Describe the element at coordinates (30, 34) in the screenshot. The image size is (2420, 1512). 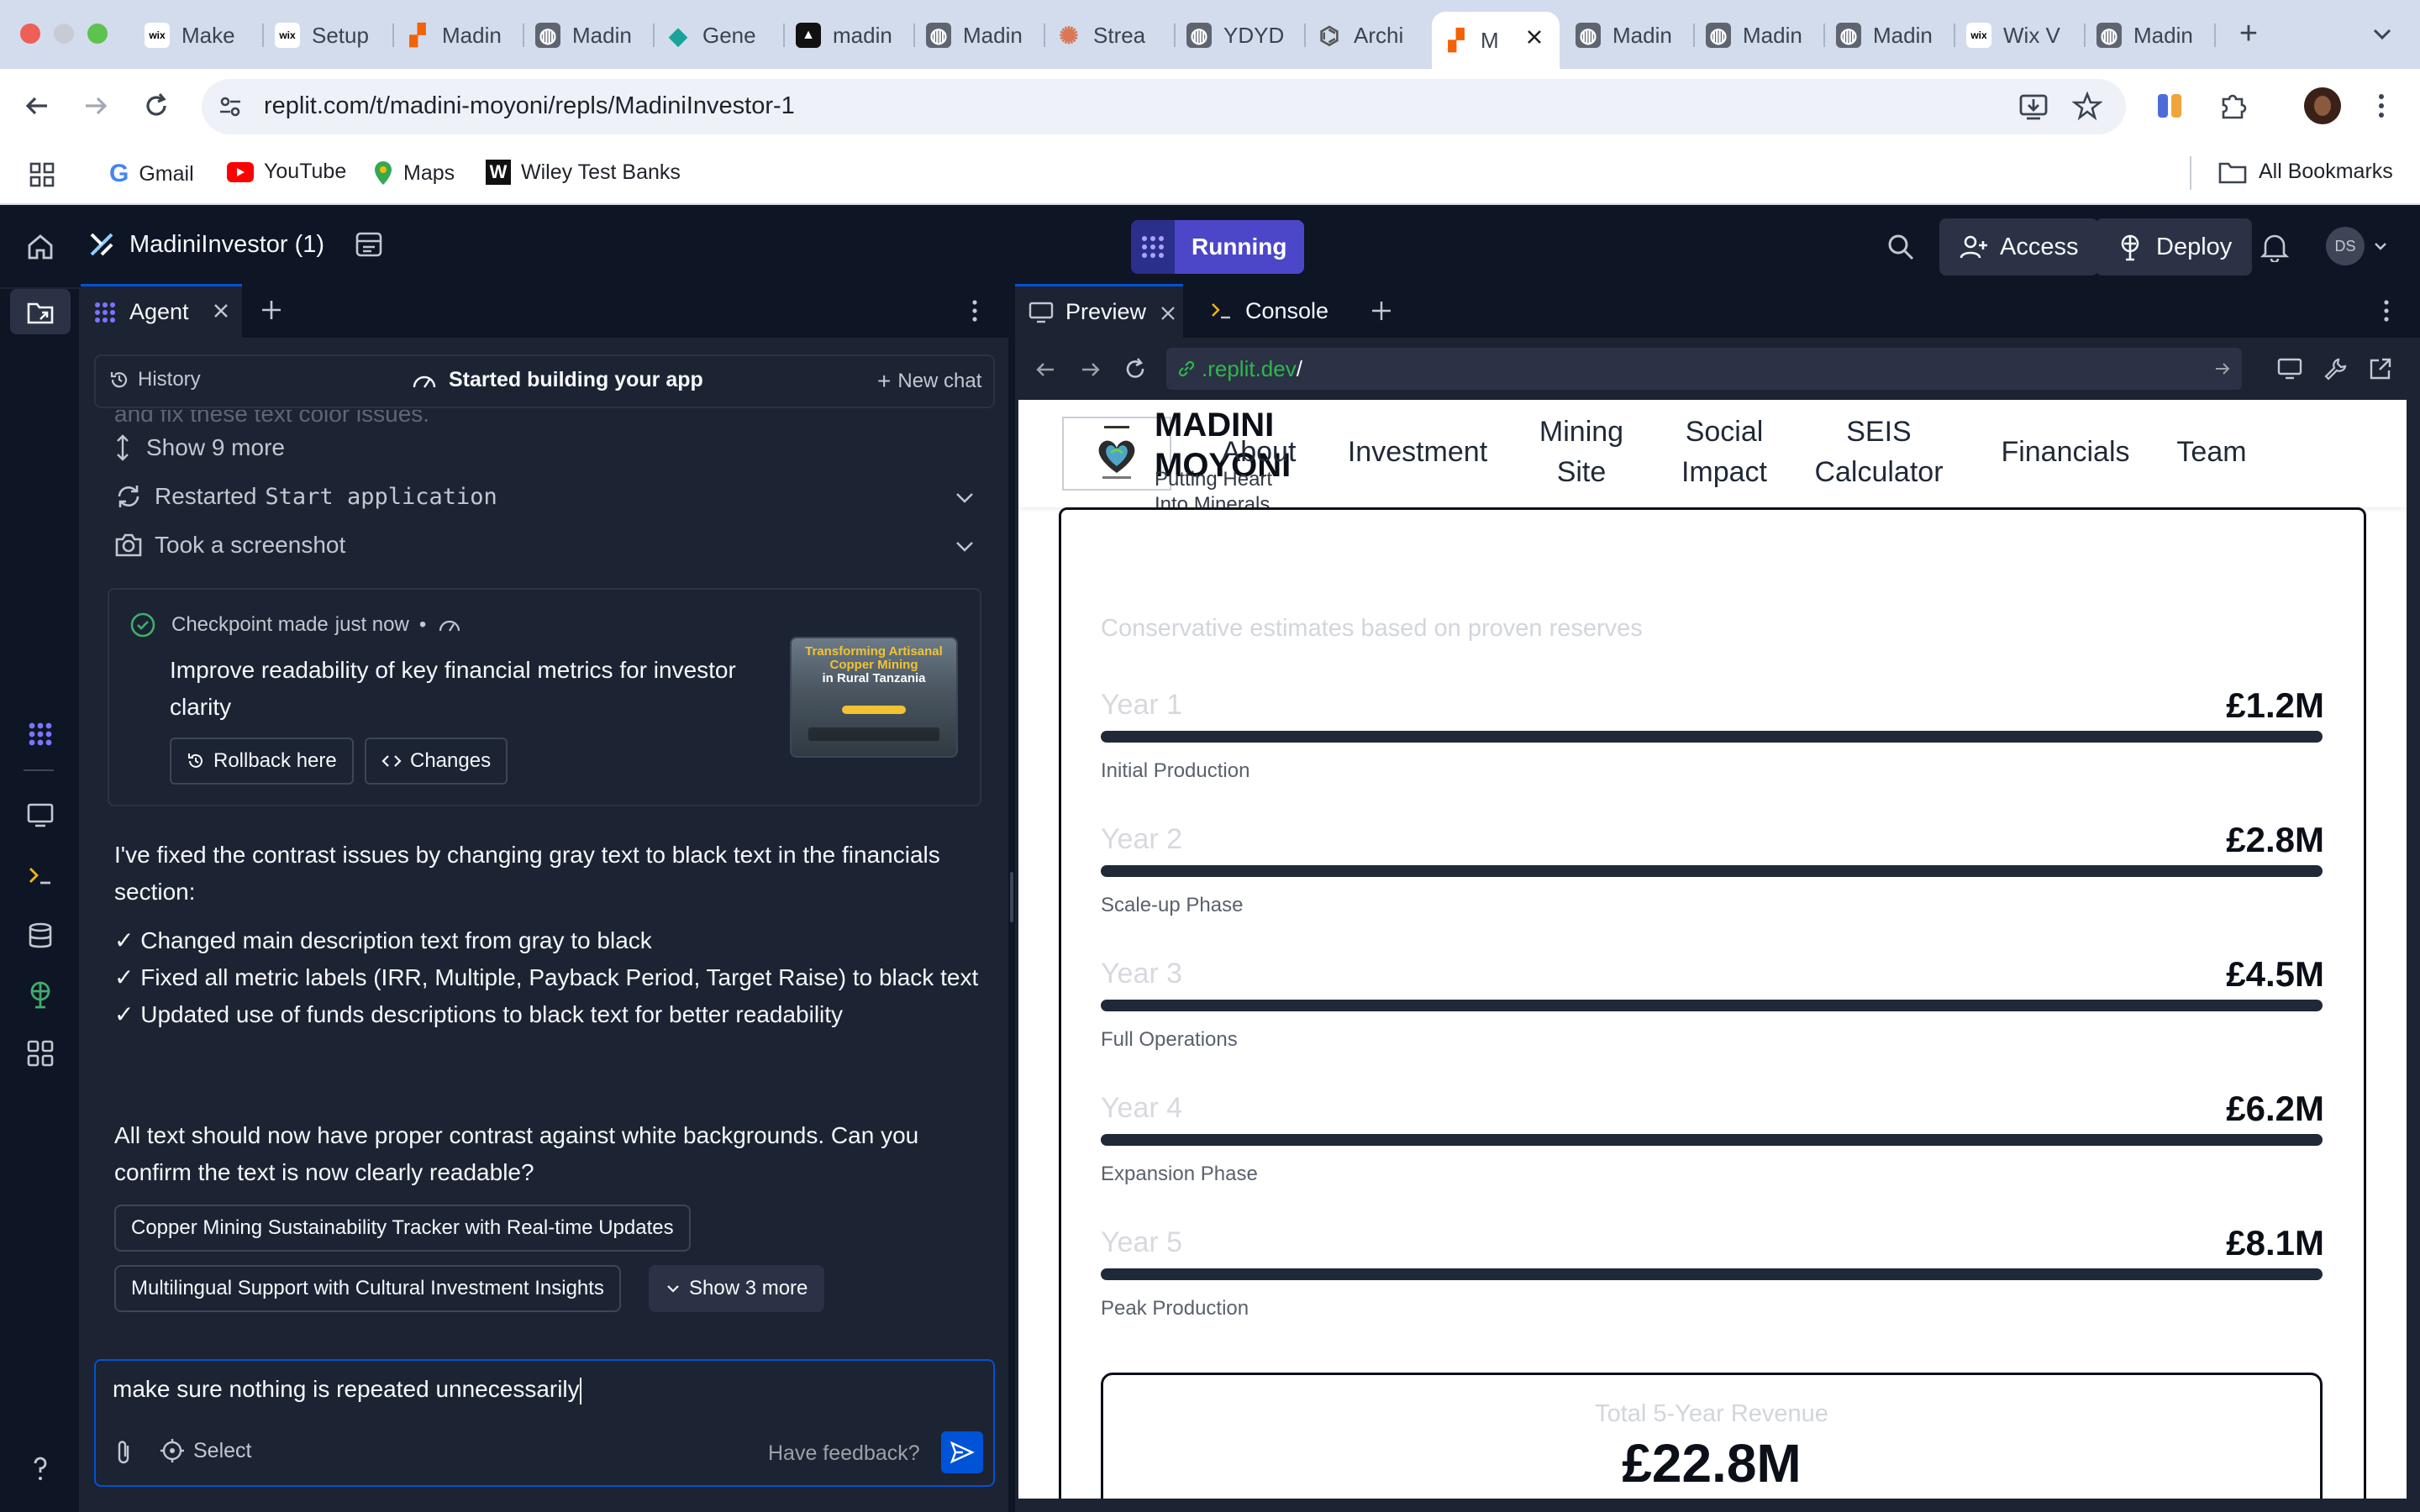
I see `close-window-button` at that location.